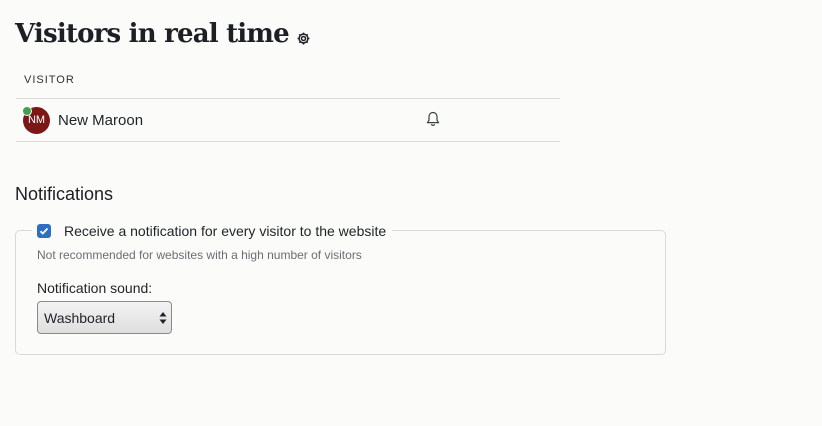 The image size is (822, 426). Describe the element at coordinates (101, 120) in the screenshot. I see `visitor-name: New Maroon` at that location.